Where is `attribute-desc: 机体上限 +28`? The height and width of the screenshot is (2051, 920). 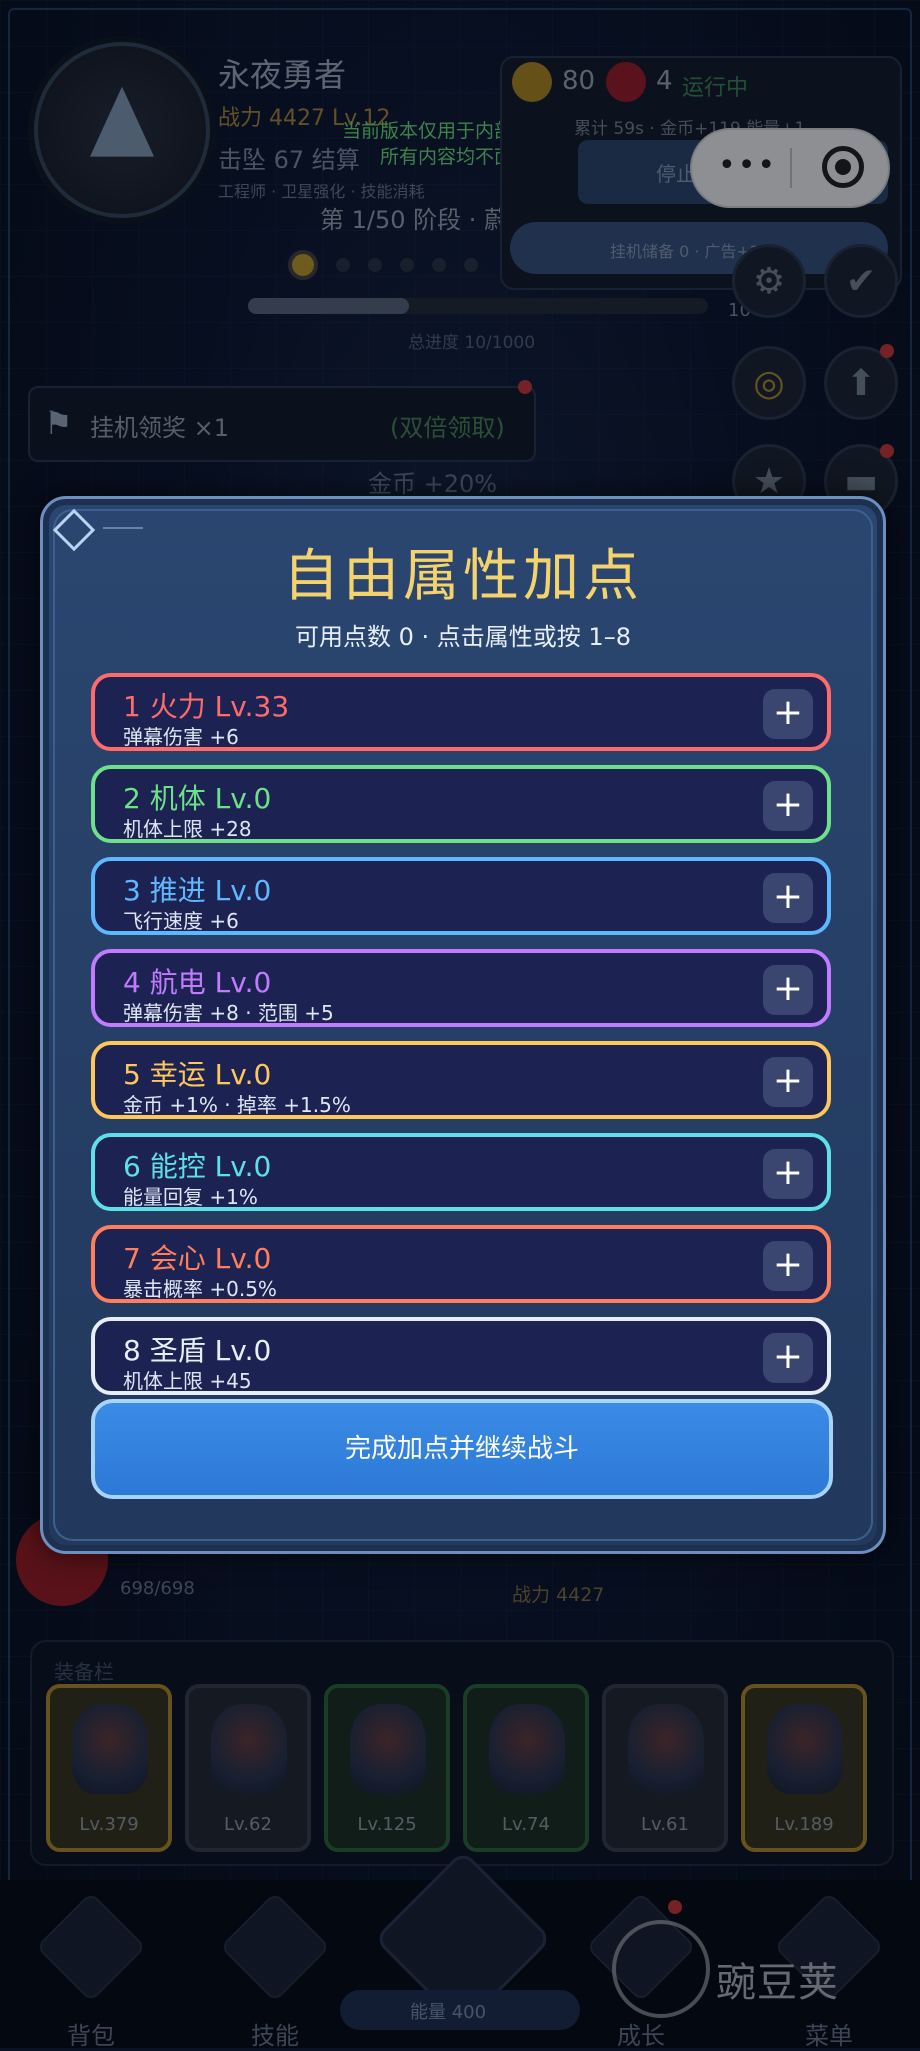
attribute-desc: 机体上限 +28 is located at coordinates (187, 829).